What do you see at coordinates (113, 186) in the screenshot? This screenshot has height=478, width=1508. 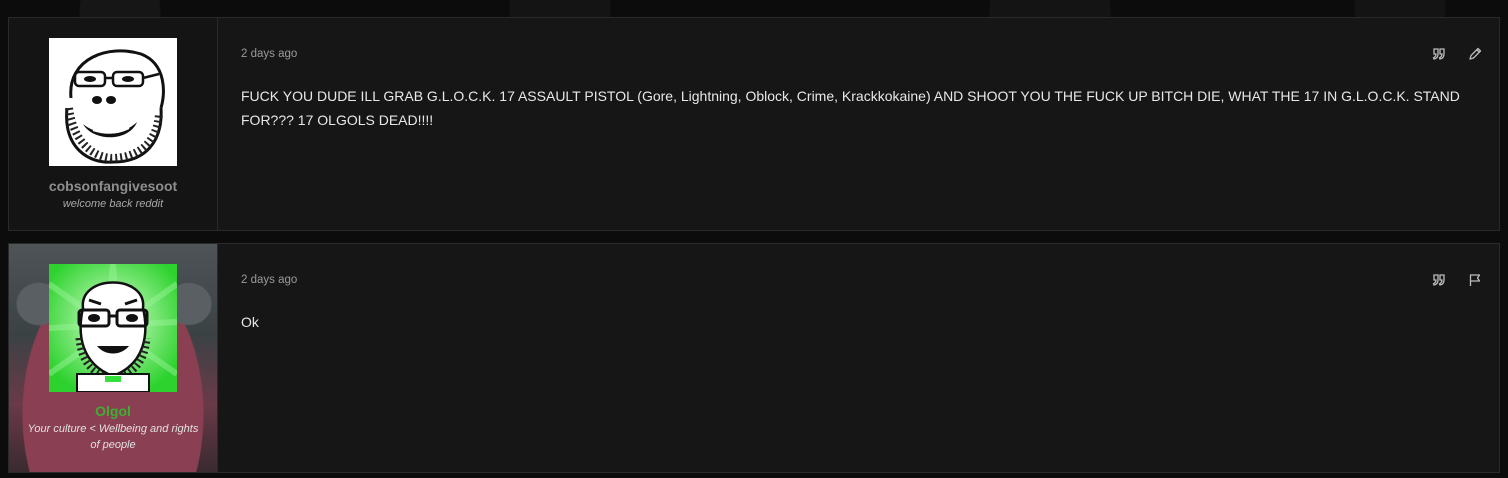 I see `username: cobsonfangivesoot` at bounding box center [113, 186].